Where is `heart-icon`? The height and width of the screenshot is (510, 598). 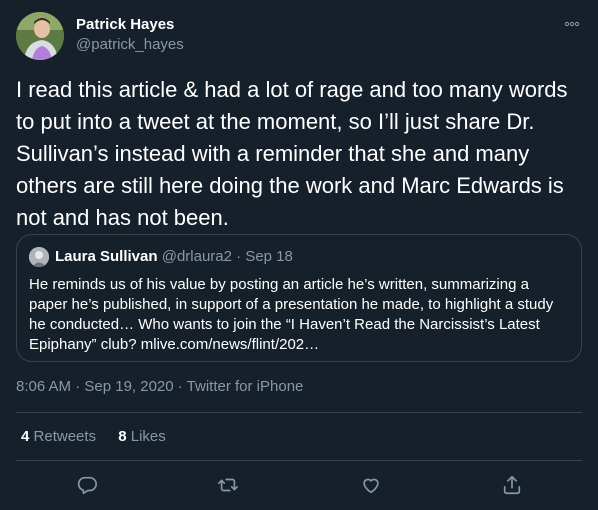
heart-icon is located at coordinates (371, 485).